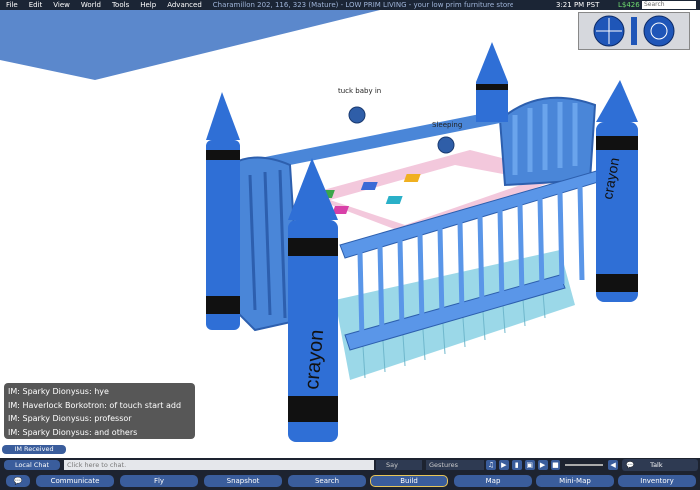 The image size is (700, 490). What do you see at coordinates (455, 465) in the screenshot?
I see `gestures-dropdown: Gestures` at bounding box center [455, 465].